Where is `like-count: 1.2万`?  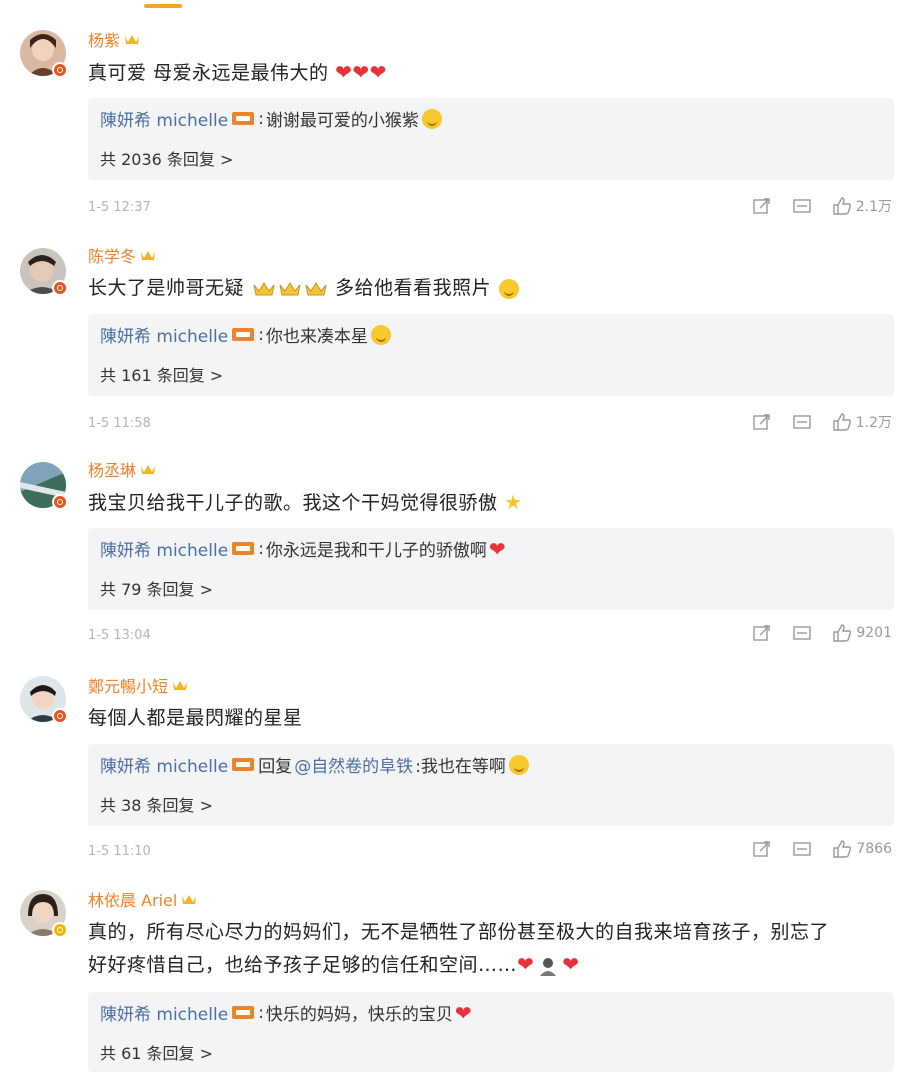 like-count: 1.2万 is located at coordinates (873, 423).